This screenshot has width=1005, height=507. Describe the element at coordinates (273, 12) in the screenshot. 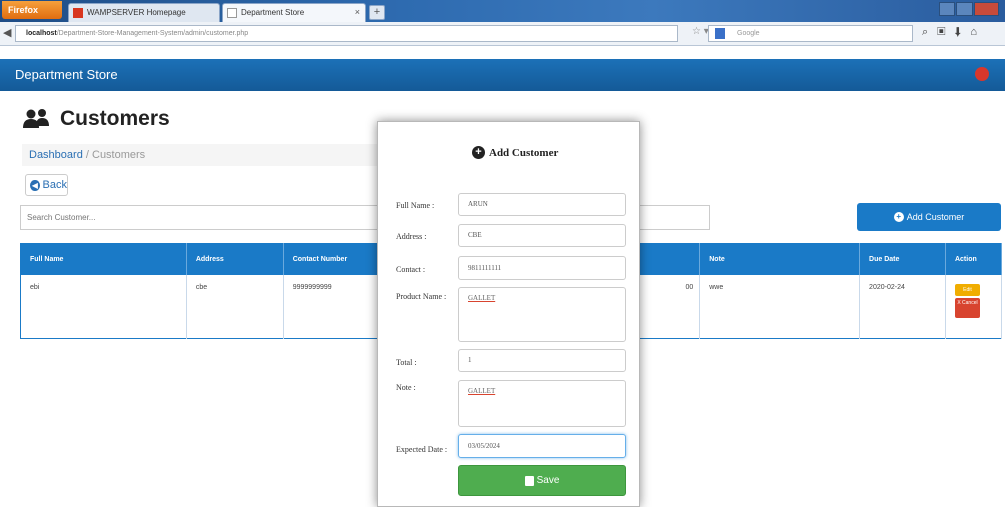

I see `tab-label: Department Store` at that location.